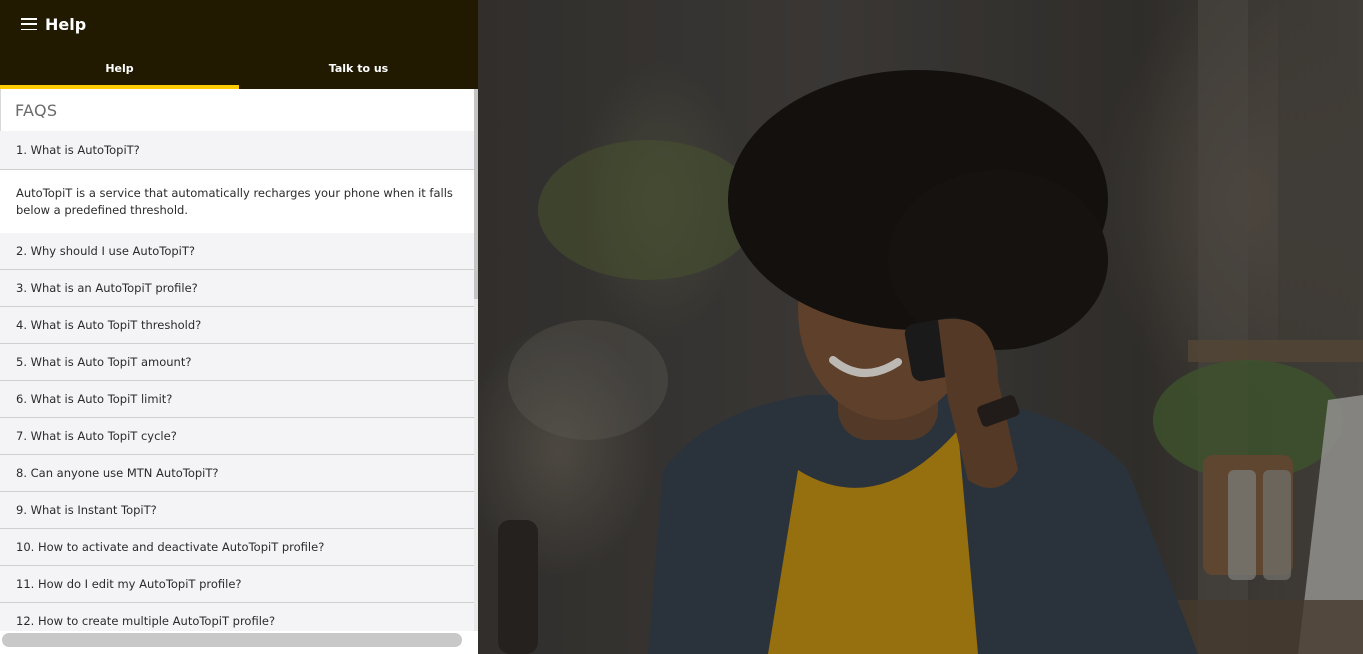 Image resolution: width=1363 pixels, height=654 pixels. Describe the element at coordinates (237, 110) in the screenshot. I see `faqs-heading: FAQS` at that location.